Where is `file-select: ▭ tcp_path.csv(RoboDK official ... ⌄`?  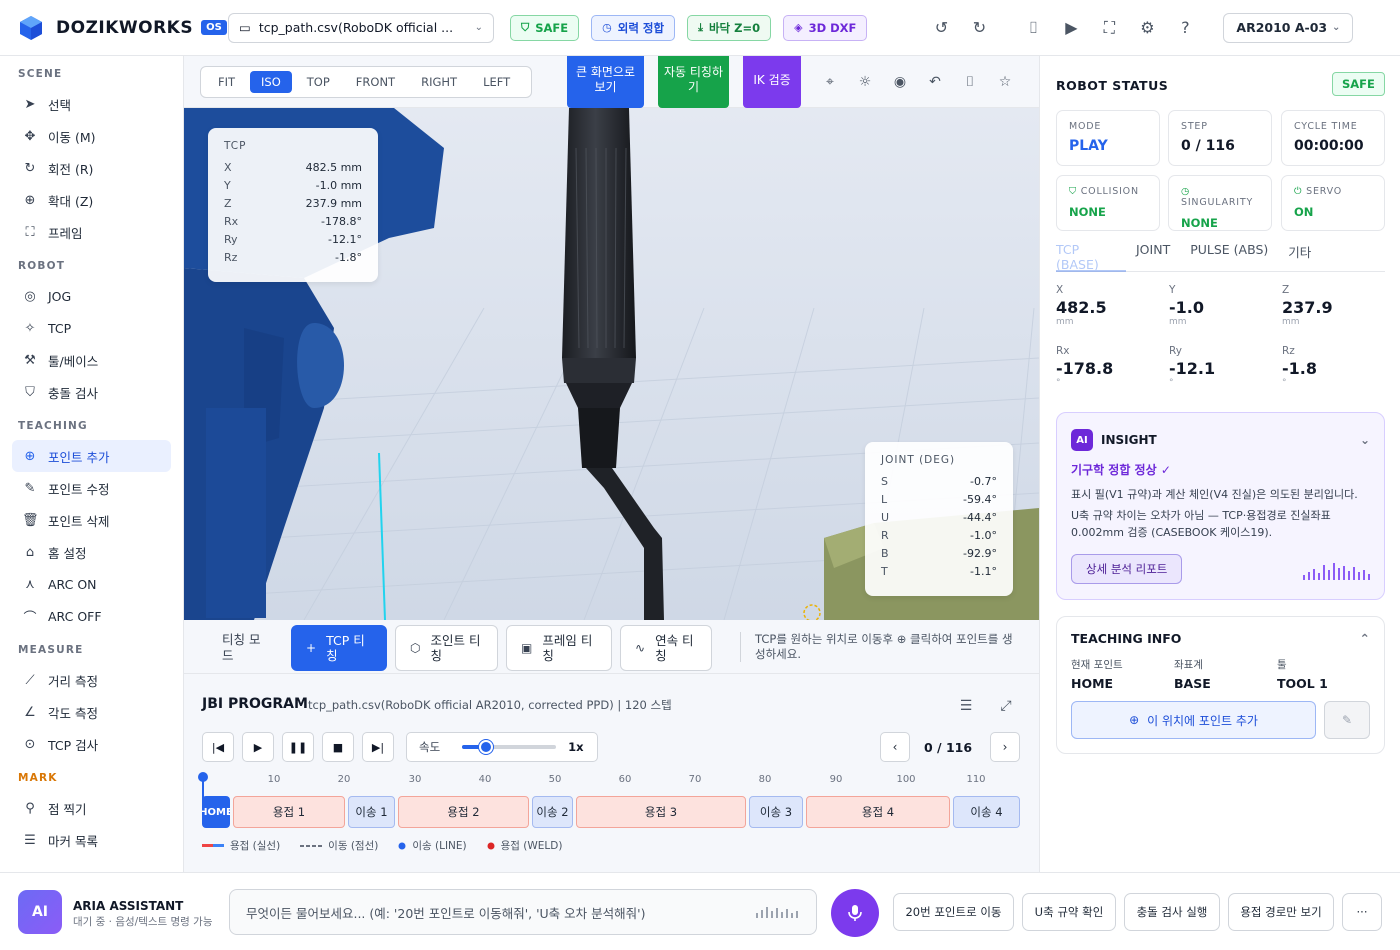 file-select: ▭ tcp_path.csv(RoboDK official ... ⌄ is located at coordinates (361, 27).